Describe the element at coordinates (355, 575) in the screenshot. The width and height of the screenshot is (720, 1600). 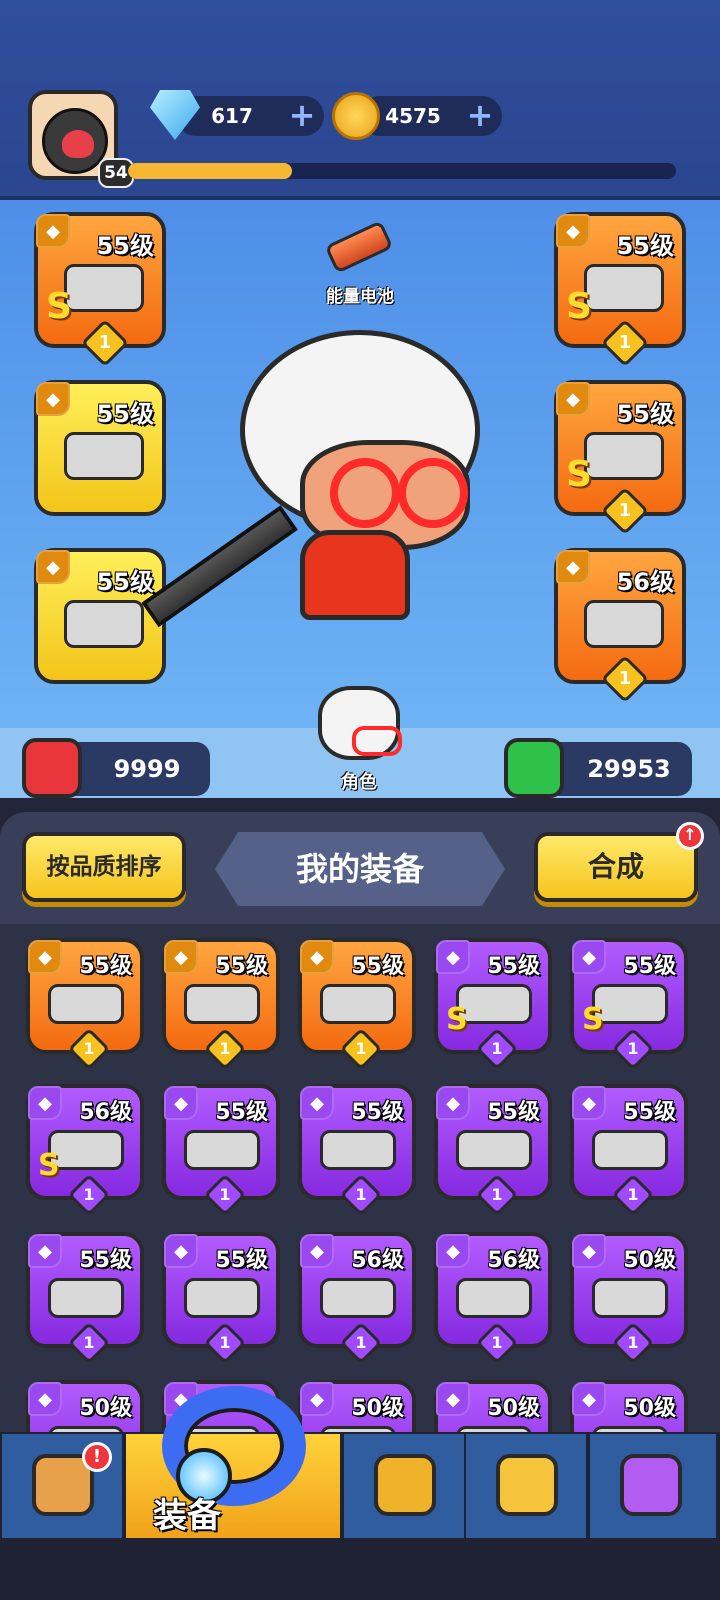
I see `hero-body` at that location.